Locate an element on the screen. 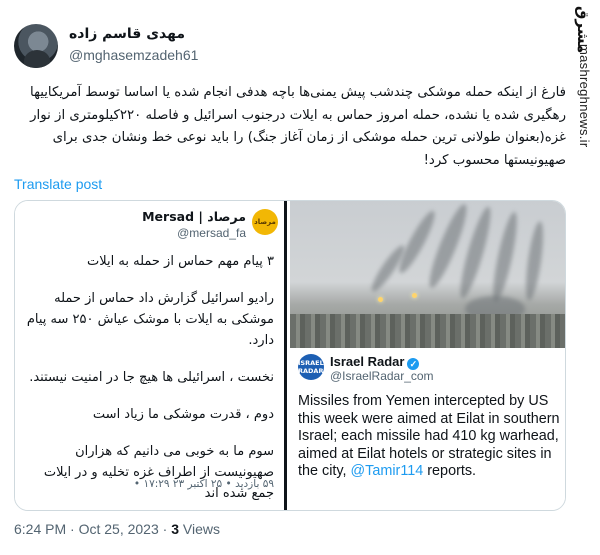 This screenshot has height=555, width=600. post-date: Oct 25, 2023 is located at coordinates (119, 529).